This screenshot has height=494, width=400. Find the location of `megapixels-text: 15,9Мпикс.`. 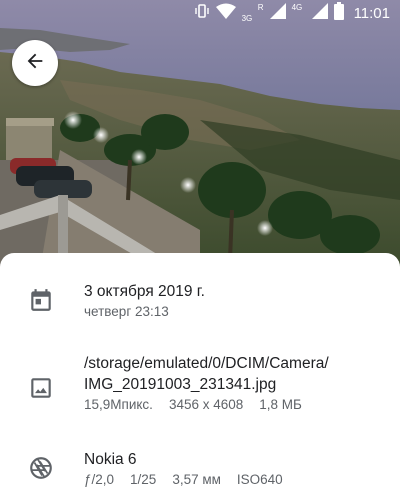

megapixels-text: 15,9Мпикс. is located at coordinates (118, 404).